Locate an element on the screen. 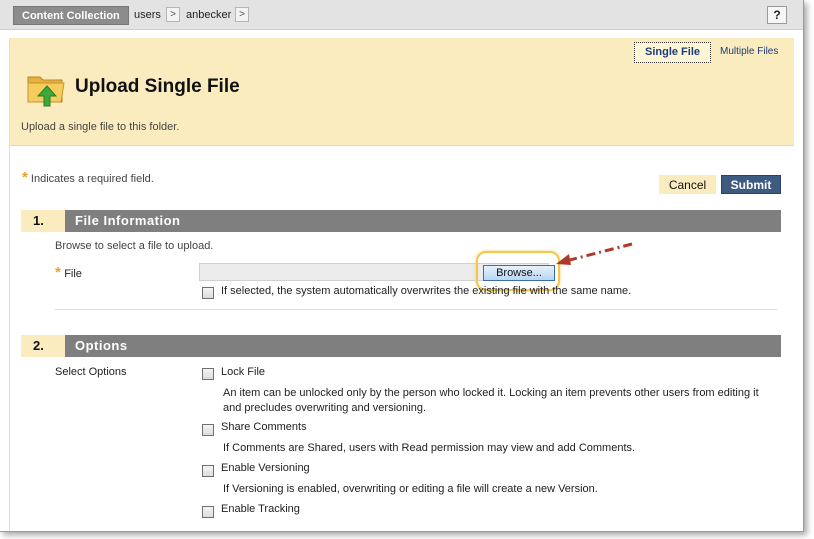  enable-versioning-checkbox is located at coordinates (208, 471).